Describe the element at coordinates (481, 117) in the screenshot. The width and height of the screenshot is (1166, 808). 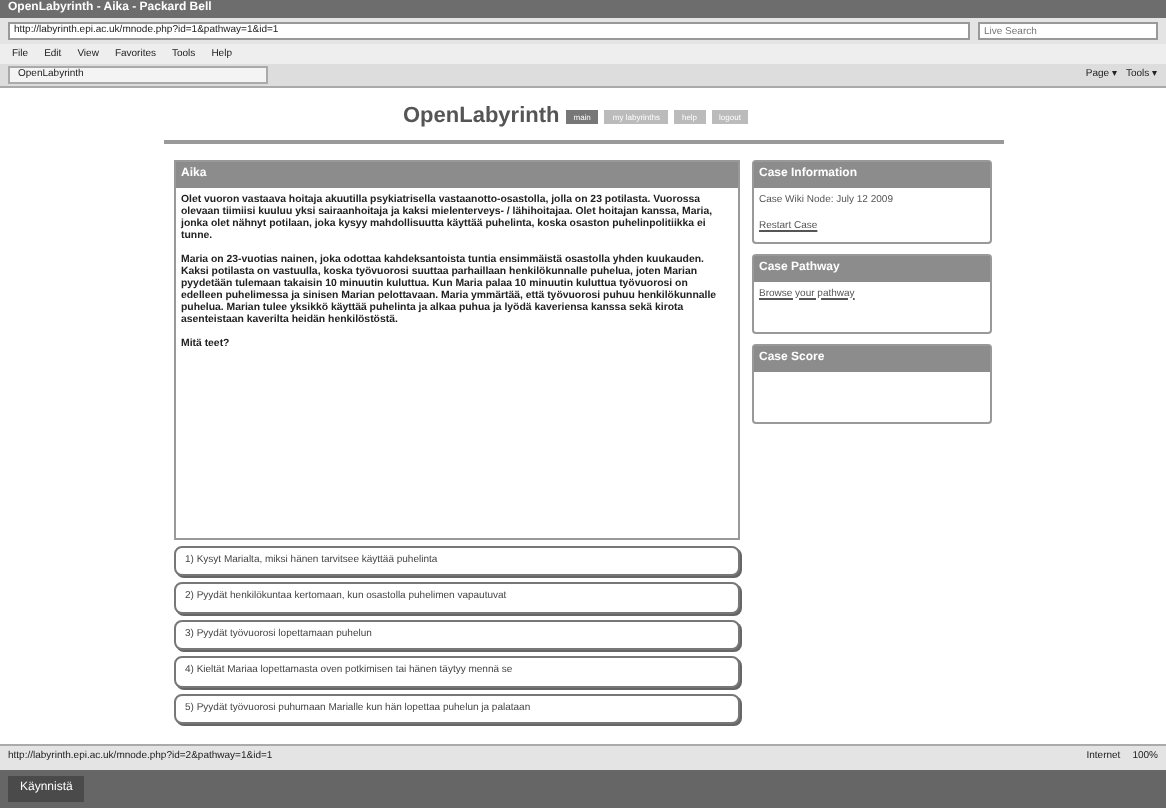
I see `site-logo: OpenLabyrinth` at that location.